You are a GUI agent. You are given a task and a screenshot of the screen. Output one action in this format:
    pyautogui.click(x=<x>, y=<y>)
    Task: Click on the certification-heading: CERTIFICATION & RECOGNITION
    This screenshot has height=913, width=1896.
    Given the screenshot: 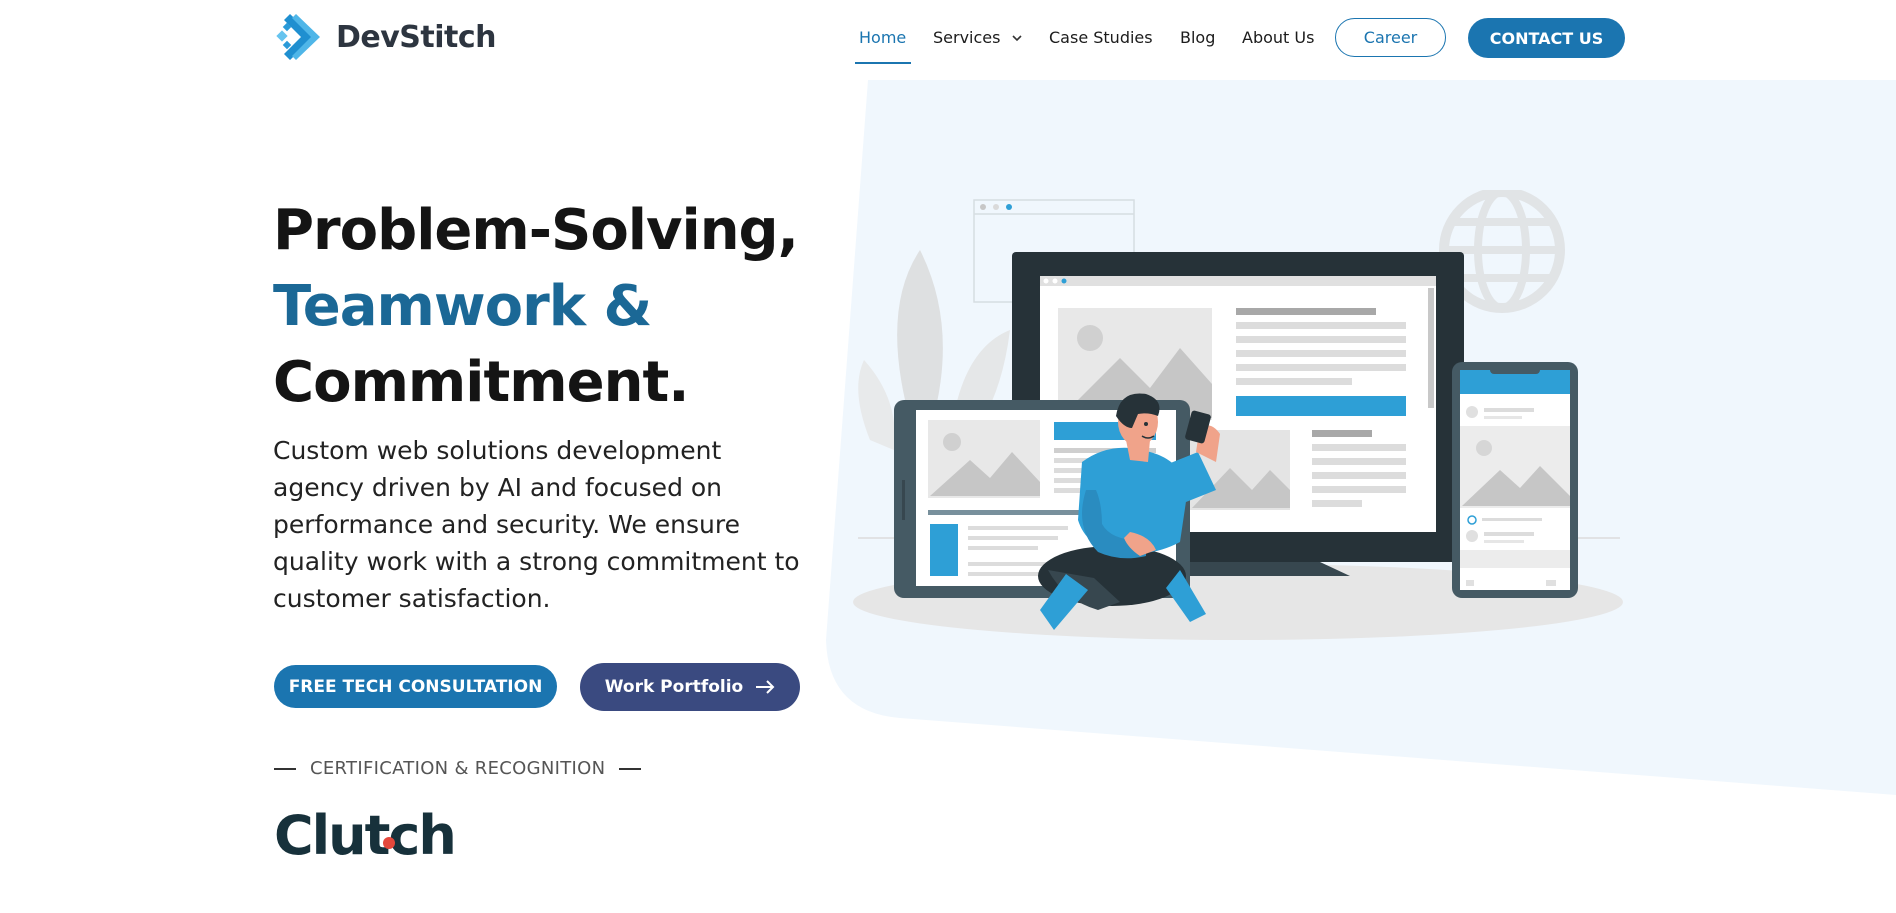 What is the action you would take?
    pyautogui.click(x=458, y=768)
    